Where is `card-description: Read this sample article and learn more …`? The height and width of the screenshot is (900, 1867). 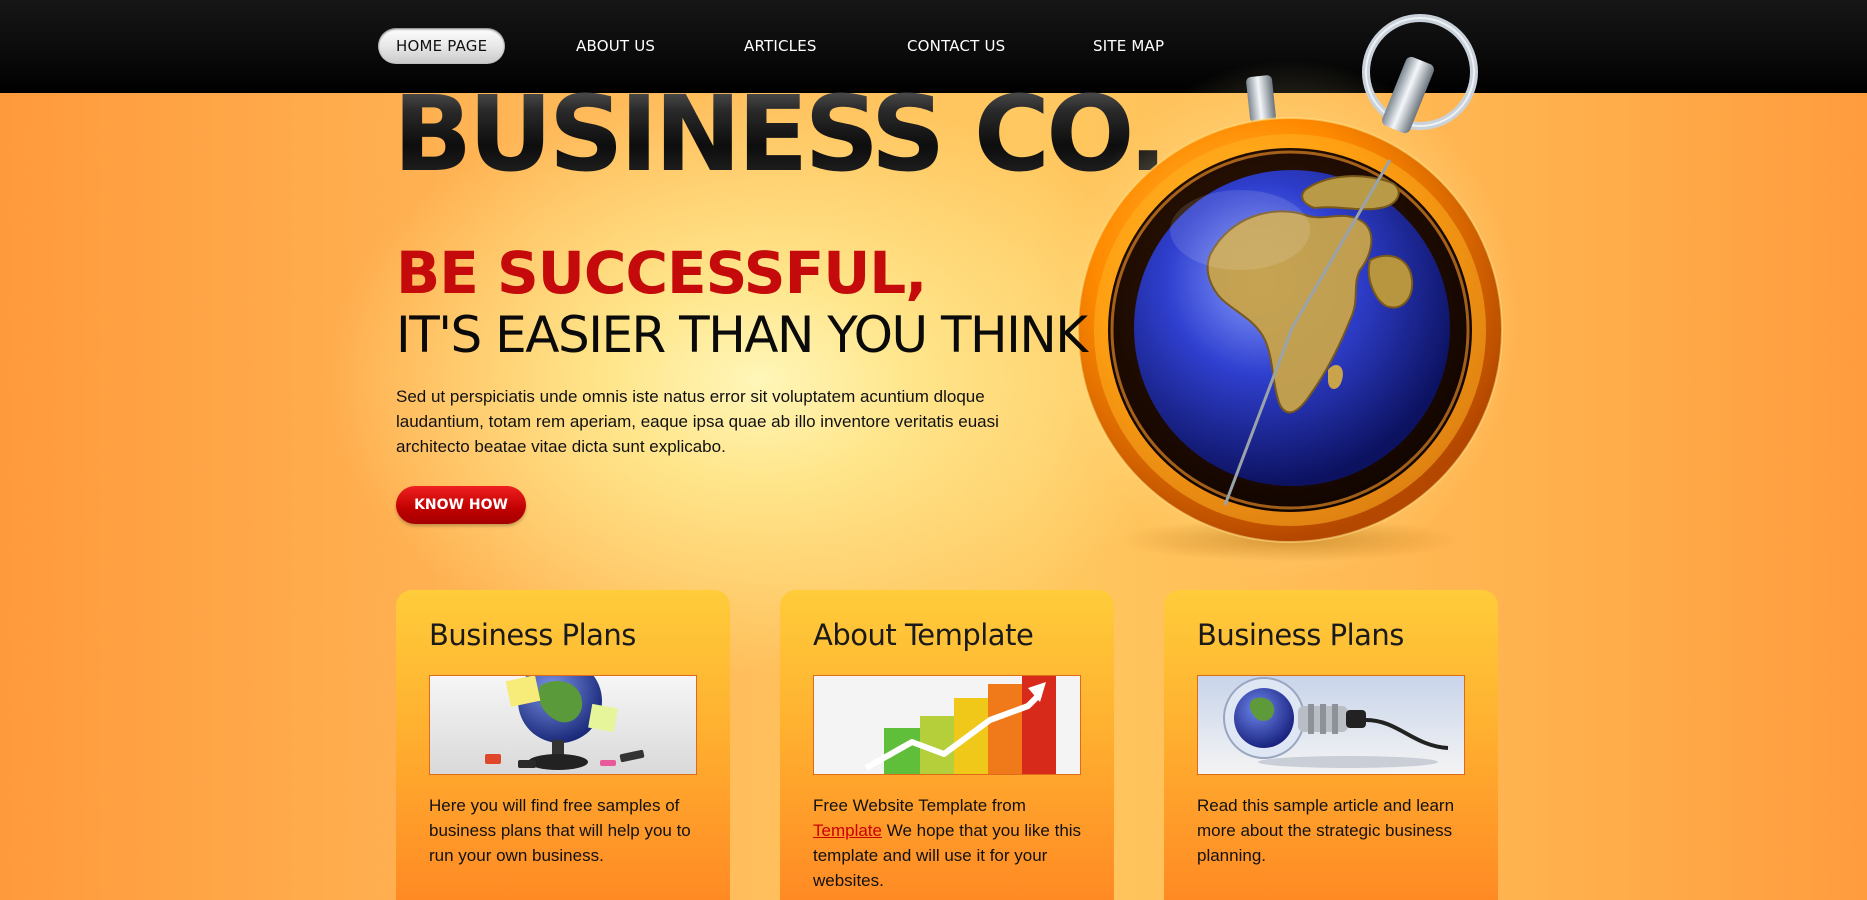
card-description: Read this sample article and learn more … is located at coordinates (1326, 830).